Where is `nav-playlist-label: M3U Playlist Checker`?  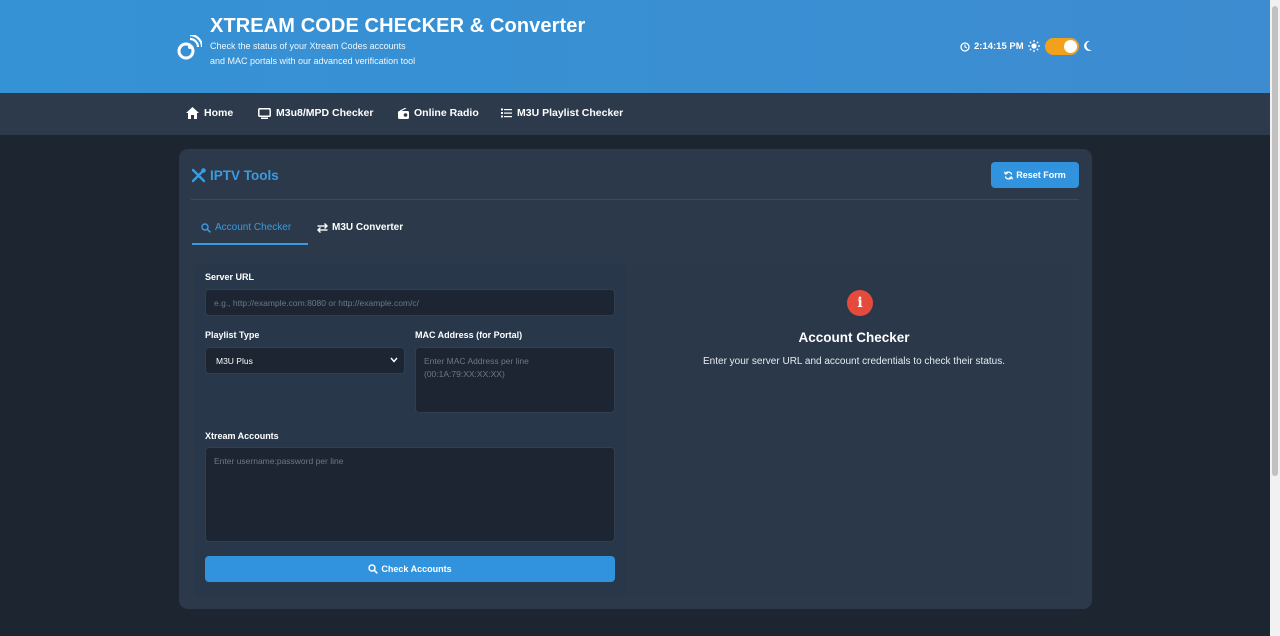 nav-playlist-label: M3U Playlist Checker is located at coordinates (570, 113).